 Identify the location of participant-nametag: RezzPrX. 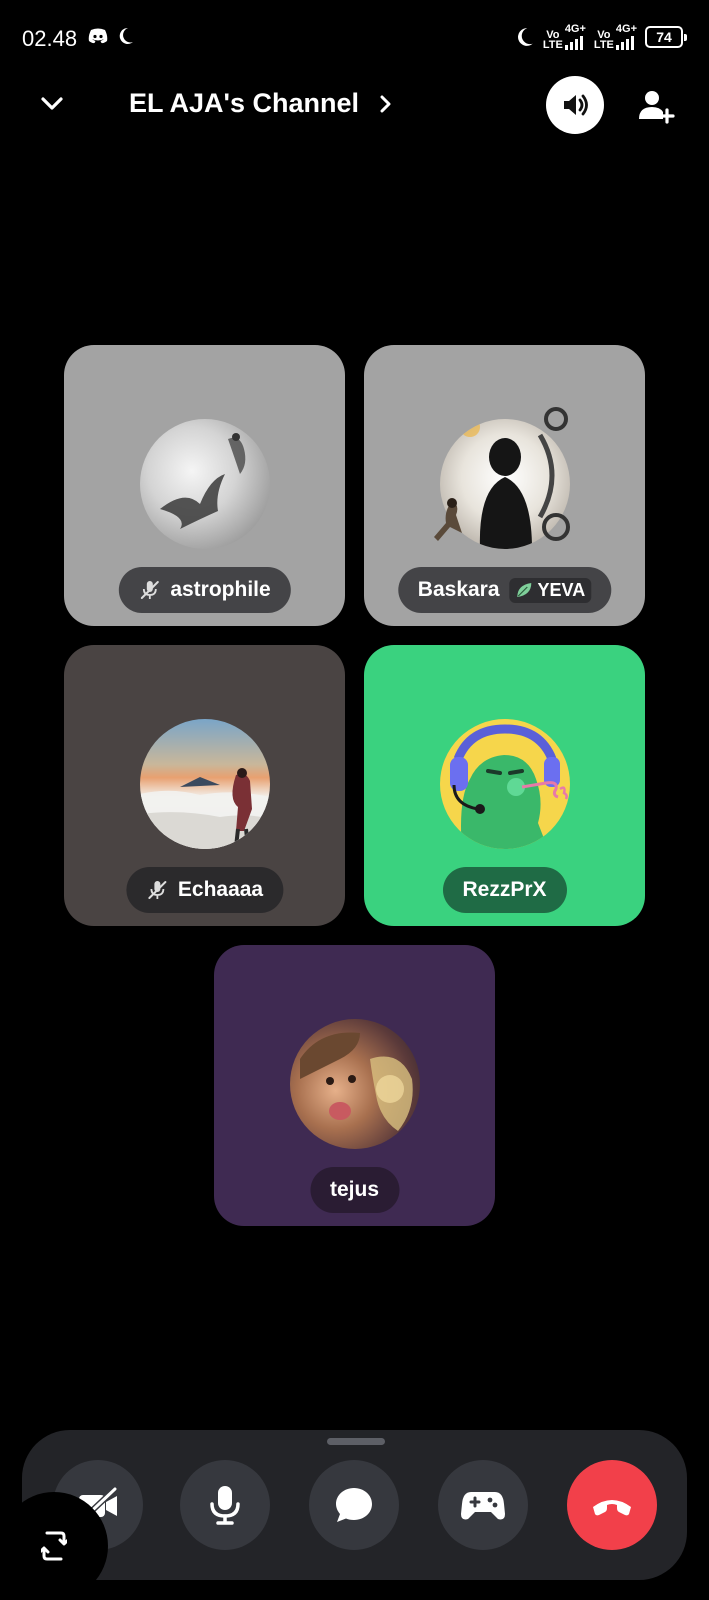
(504, 890).